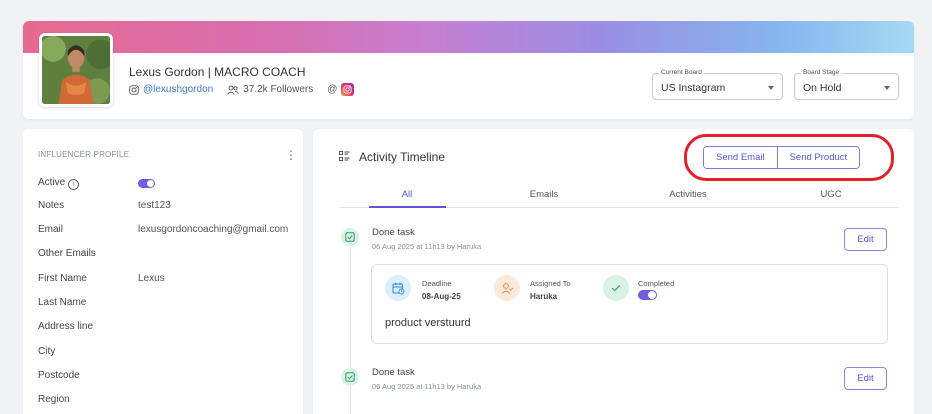 Image resolution: width=932 pixels, height=414 pixels. I want to click on postcode-label: Postcode, so click(59, 375).